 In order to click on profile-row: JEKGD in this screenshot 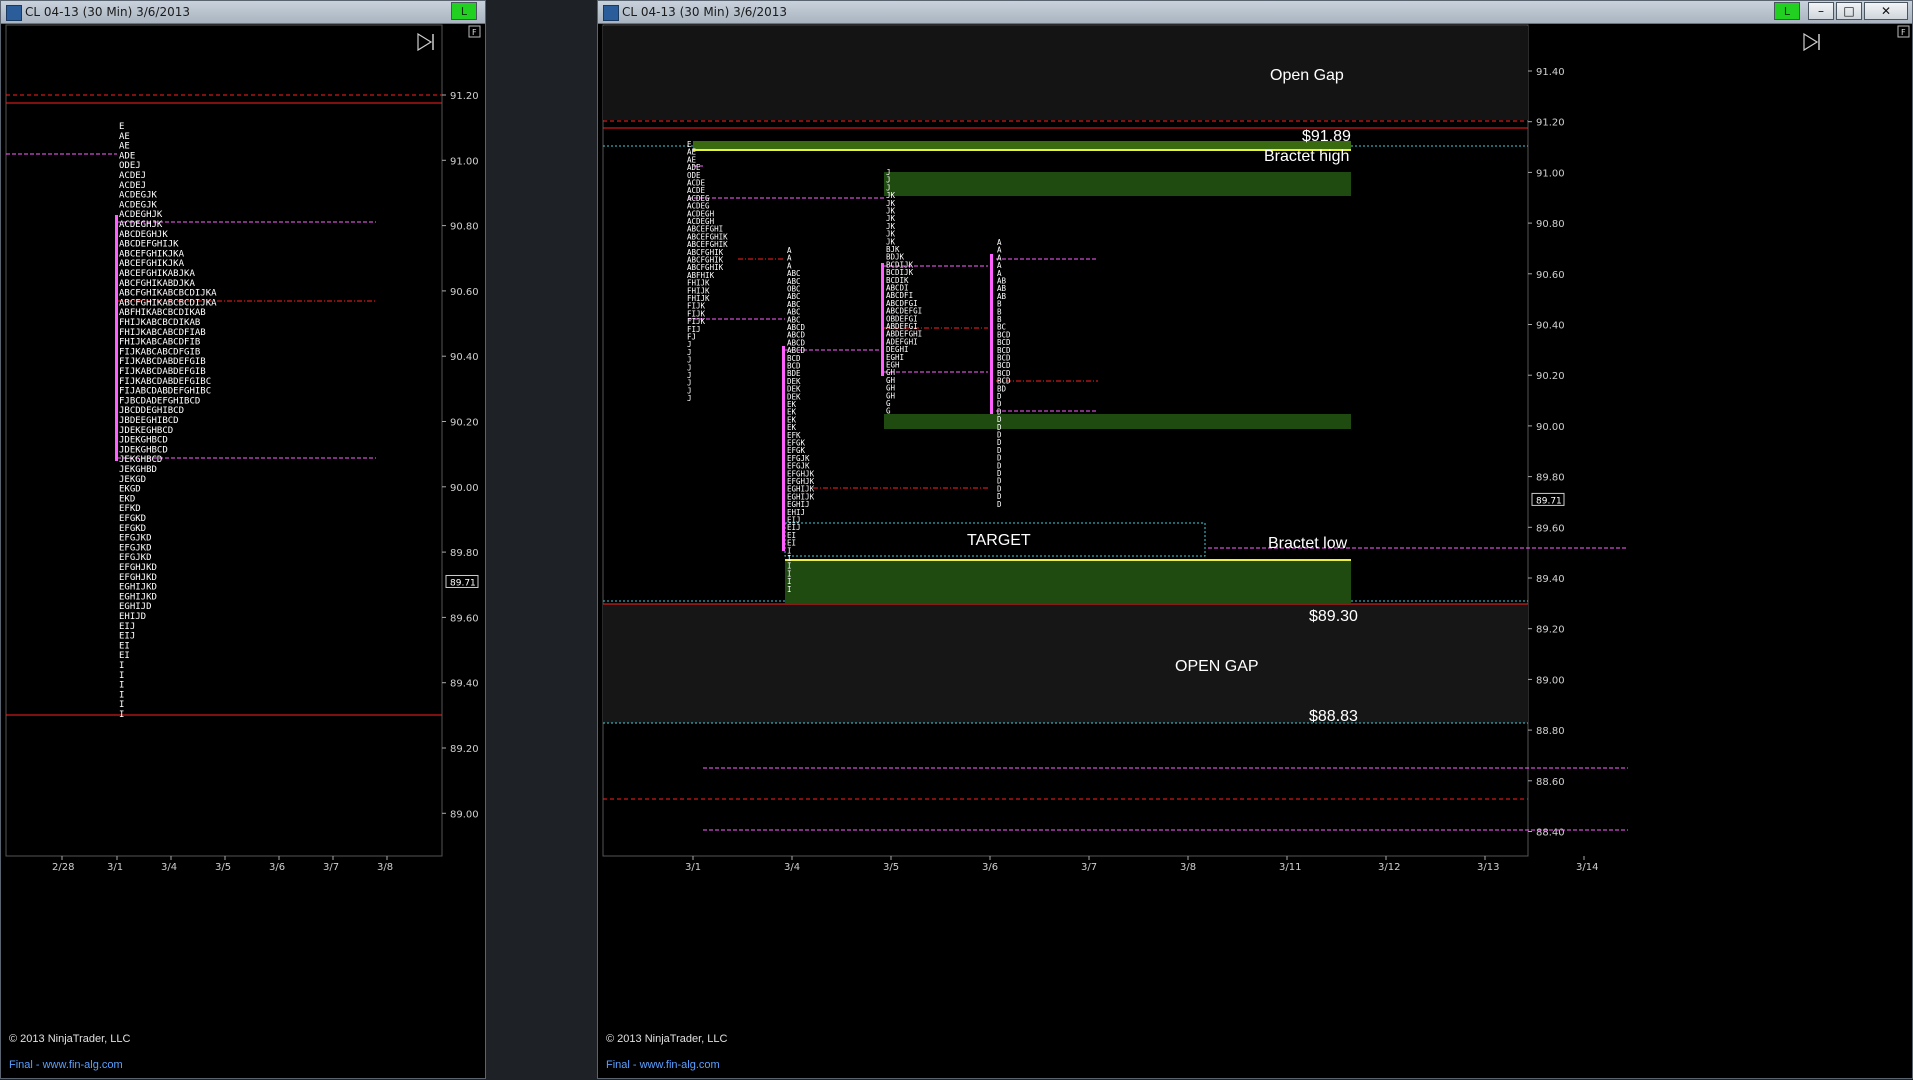, I will do `click(132, 480)`.